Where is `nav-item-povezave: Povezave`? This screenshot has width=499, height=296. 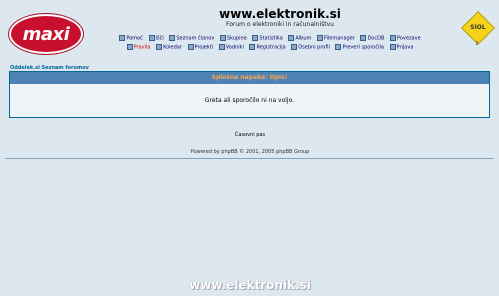
nav-item-povezave: Povezave is located at coordinates (405, 38).